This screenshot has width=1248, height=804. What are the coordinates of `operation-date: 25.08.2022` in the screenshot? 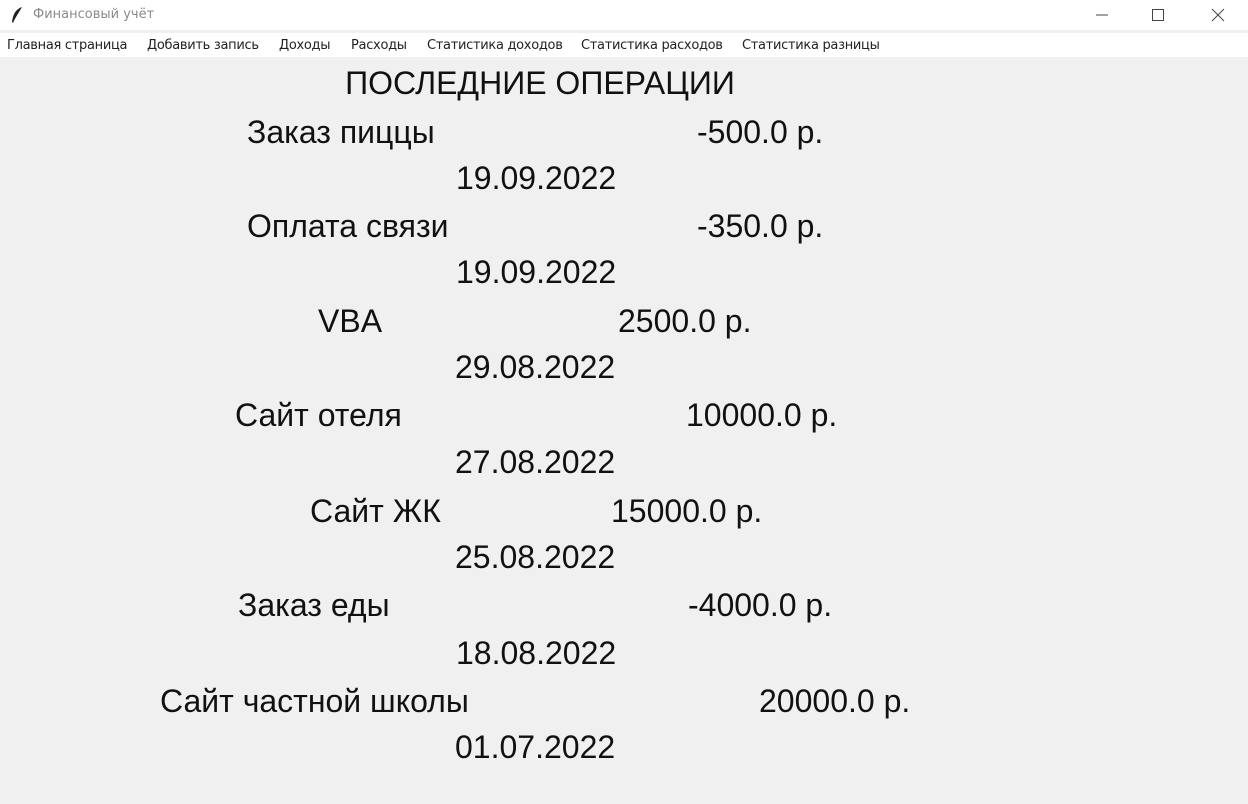 It's located at (535, 557).